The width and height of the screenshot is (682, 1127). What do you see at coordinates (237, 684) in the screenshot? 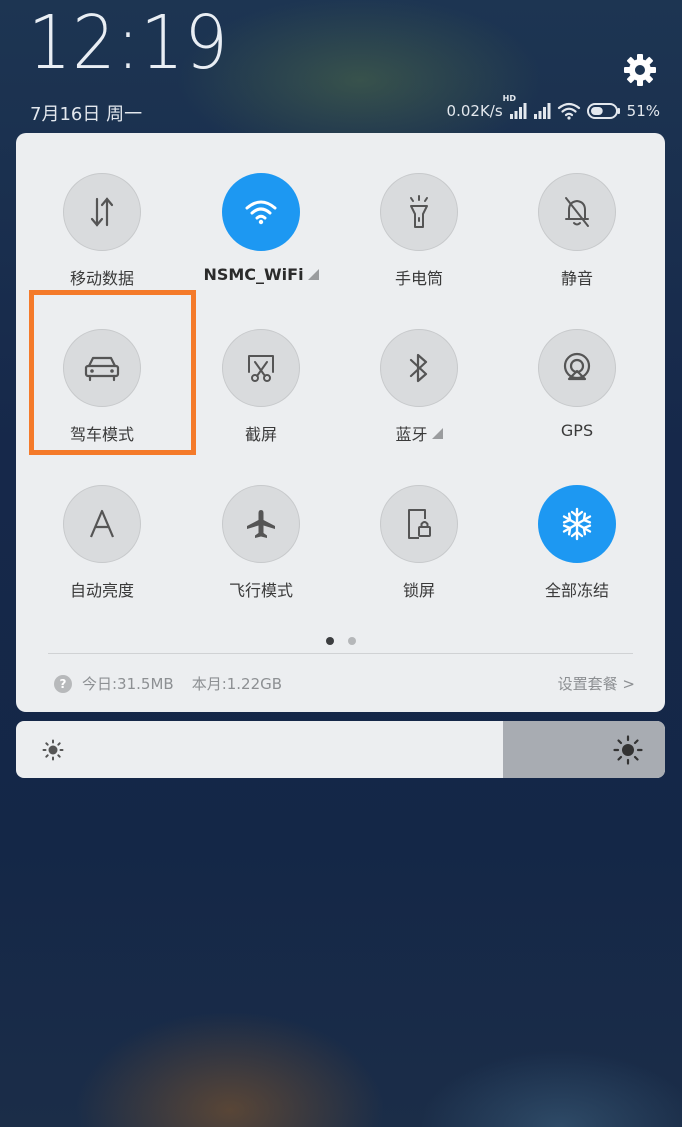
I see `usage-month: 本月:1.22GB` at bounding box center [237, 684].